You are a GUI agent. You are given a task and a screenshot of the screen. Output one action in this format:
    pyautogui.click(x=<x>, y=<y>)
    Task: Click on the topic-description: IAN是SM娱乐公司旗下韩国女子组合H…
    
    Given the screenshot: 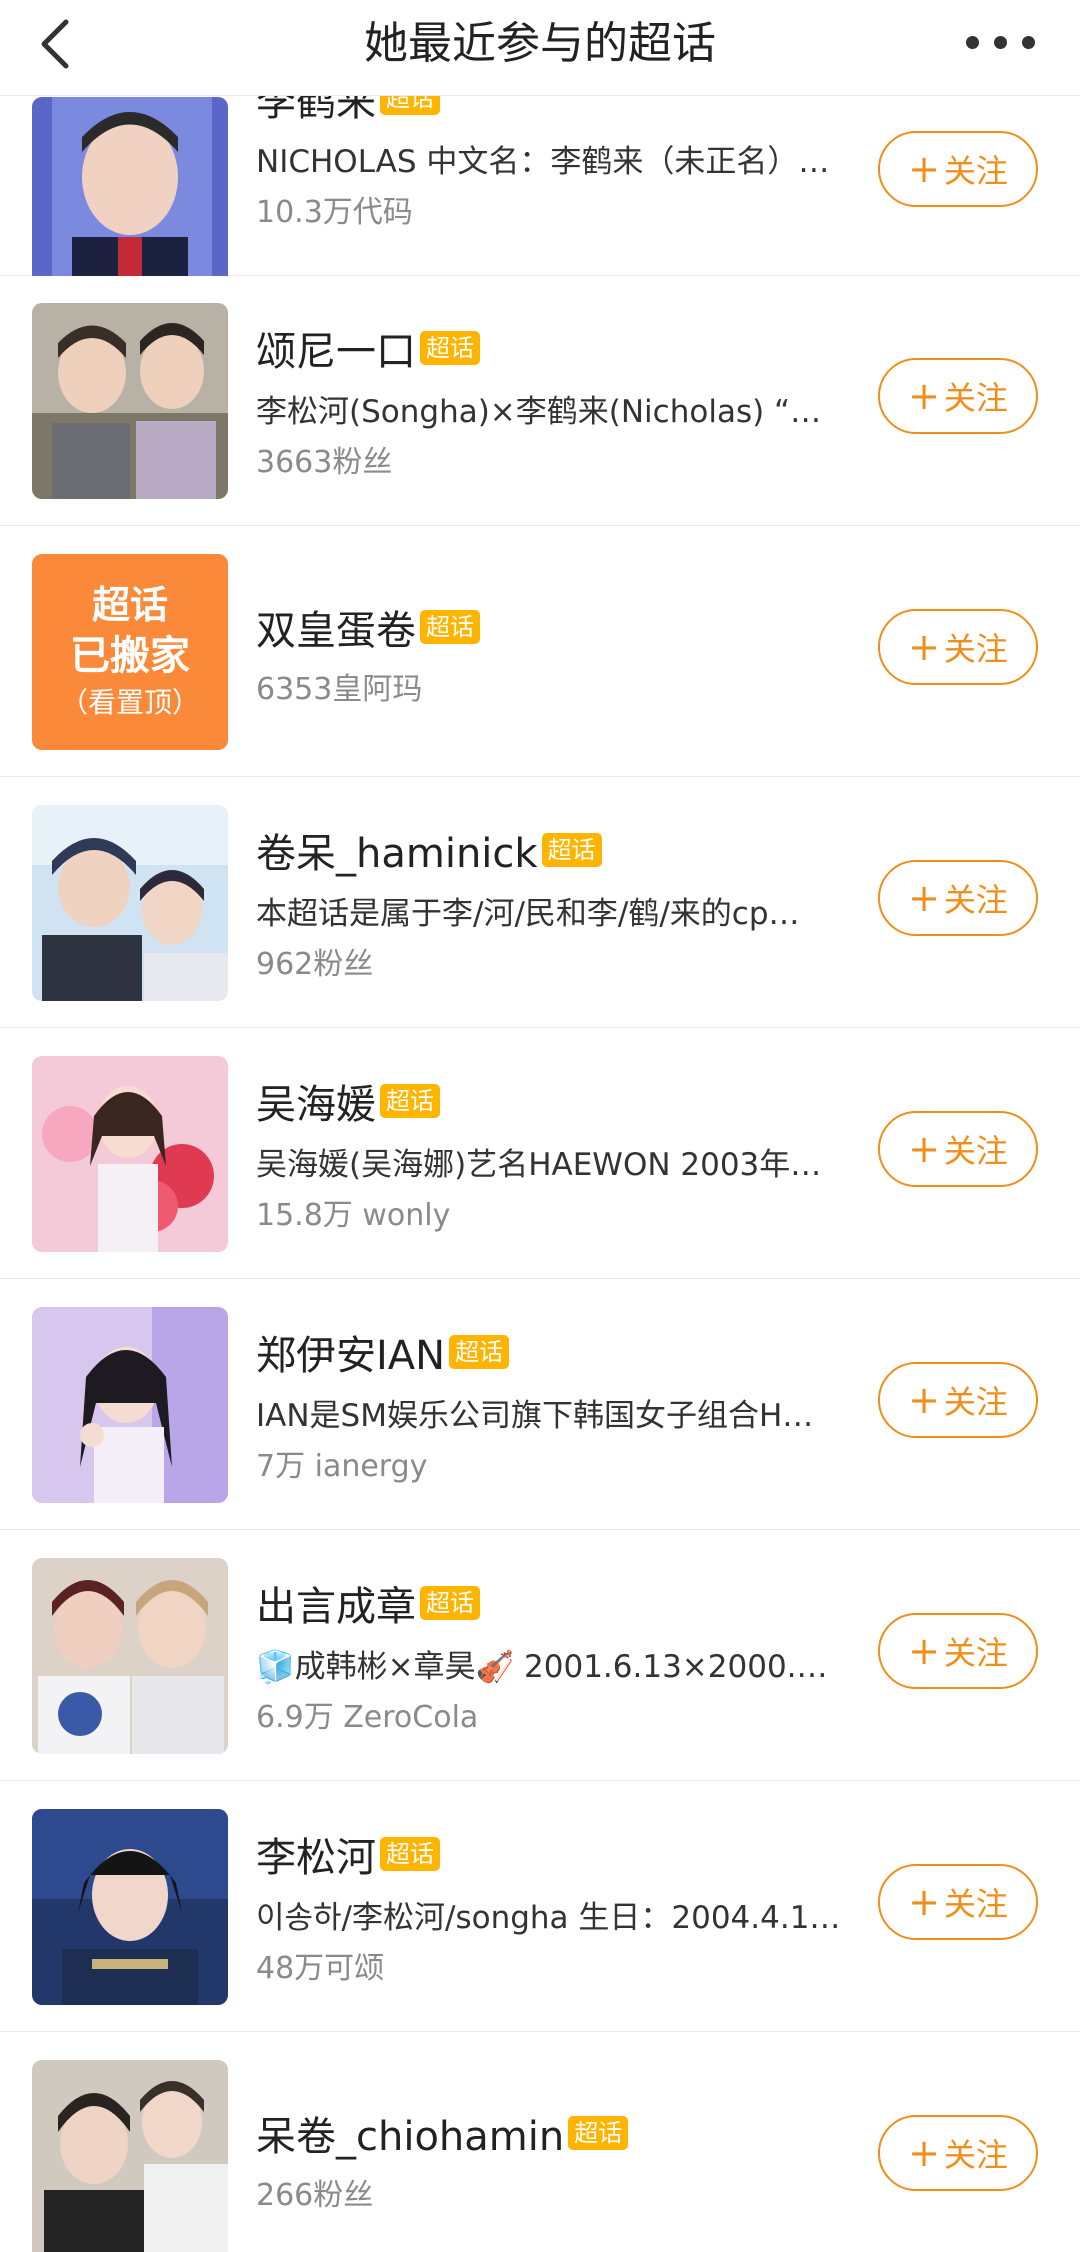 What is the action you would take?
    pyautogui.click(x=535, y=1416)
    